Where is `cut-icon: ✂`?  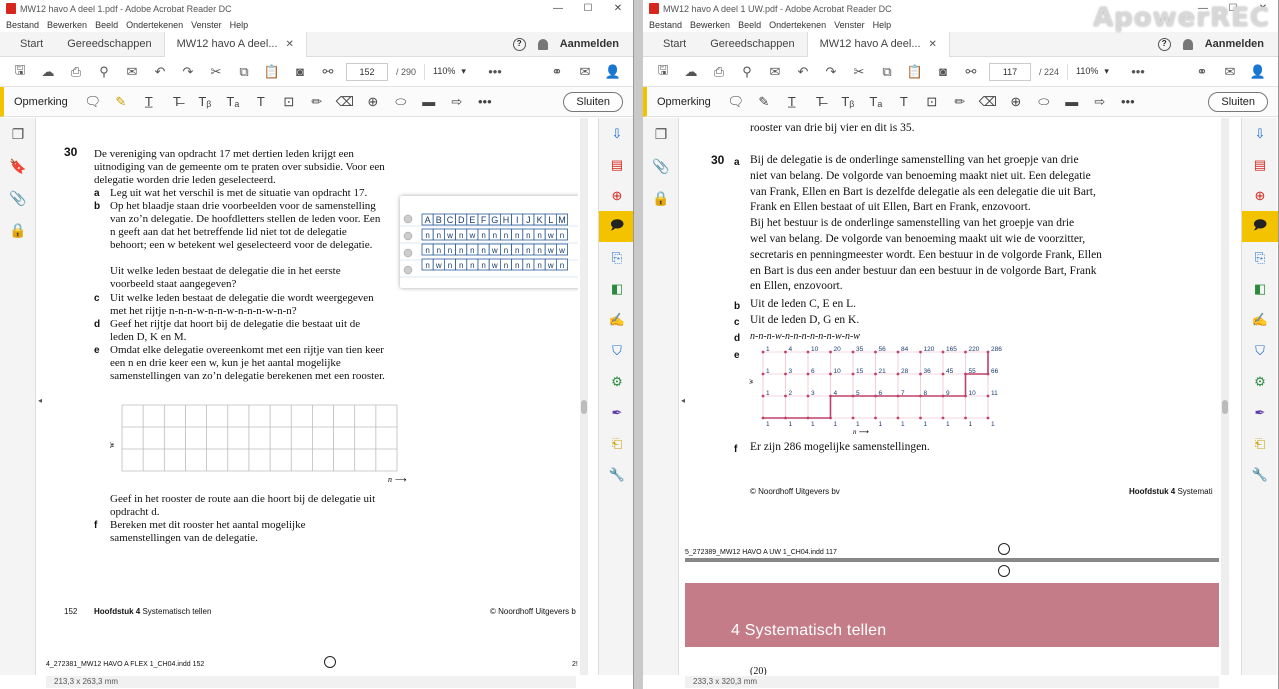 cut-icon: ✂ is located at coordinates (859, 72).